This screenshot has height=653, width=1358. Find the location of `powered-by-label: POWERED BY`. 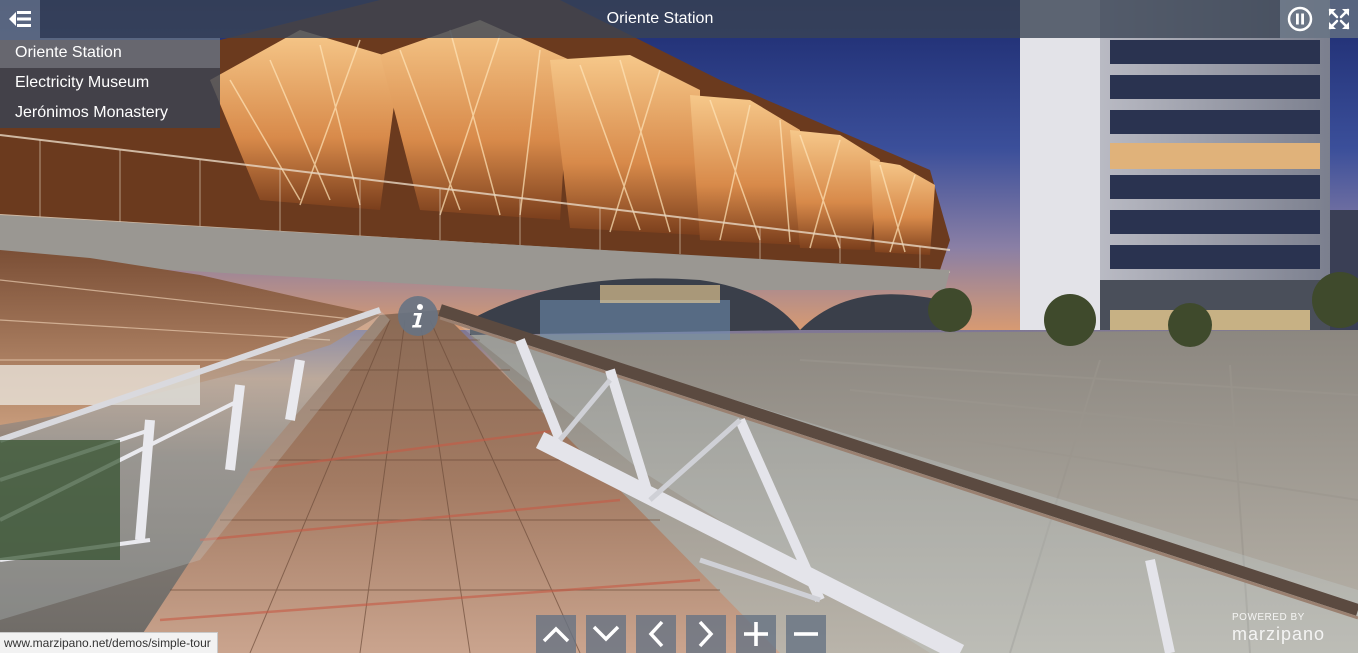

powered-by-label: POWERED BY is located at coordinates (1268, 617).